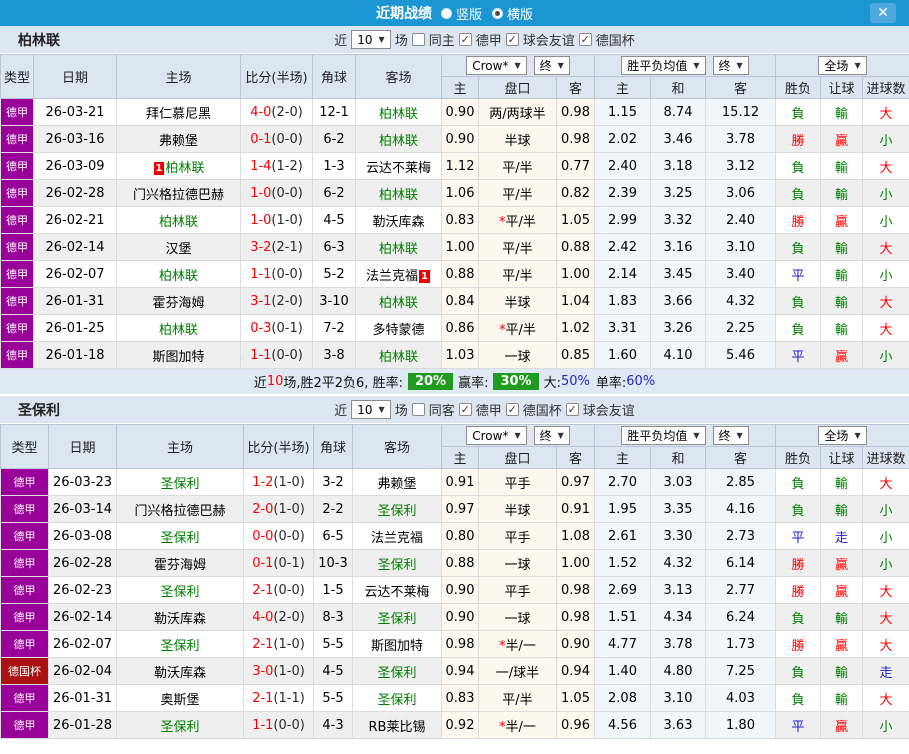 The height and width of the screenshot is (754, 909). I want to click on games-label: 场, so click(401, 411).